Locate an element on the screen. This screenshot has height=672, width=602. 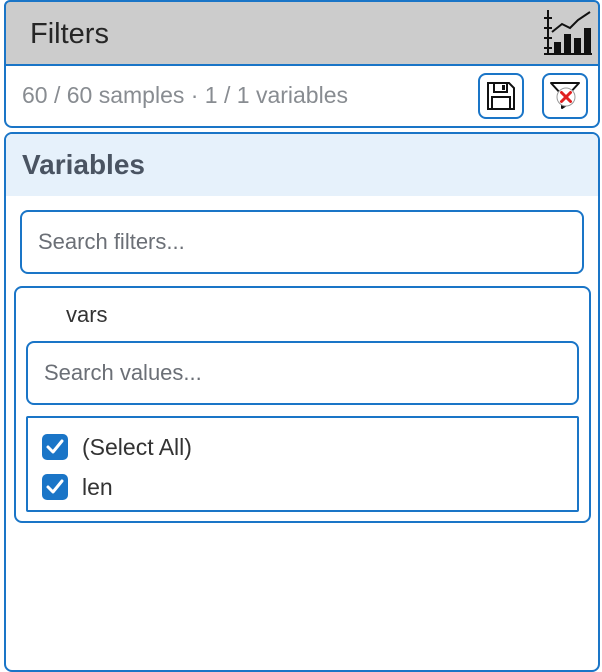
select-all-checkbox is located at coordinates (55, 447).